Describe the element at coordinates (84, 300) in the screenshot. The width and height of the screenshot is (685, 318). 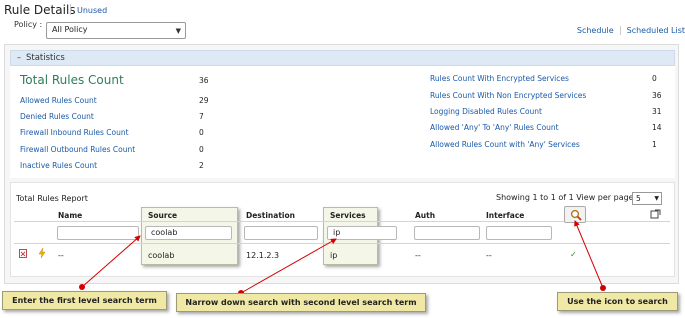
I see `callout-first-level: Enter the first level search term` at that location.